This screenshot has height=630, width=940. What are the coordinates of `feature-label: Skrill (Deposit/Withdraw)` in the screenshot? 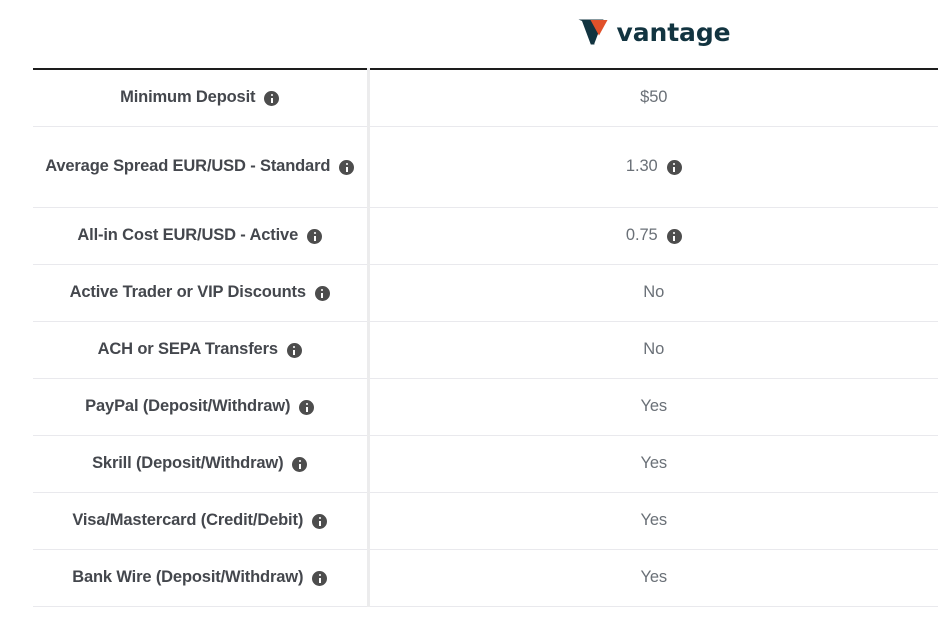 It's located at (188, 463).